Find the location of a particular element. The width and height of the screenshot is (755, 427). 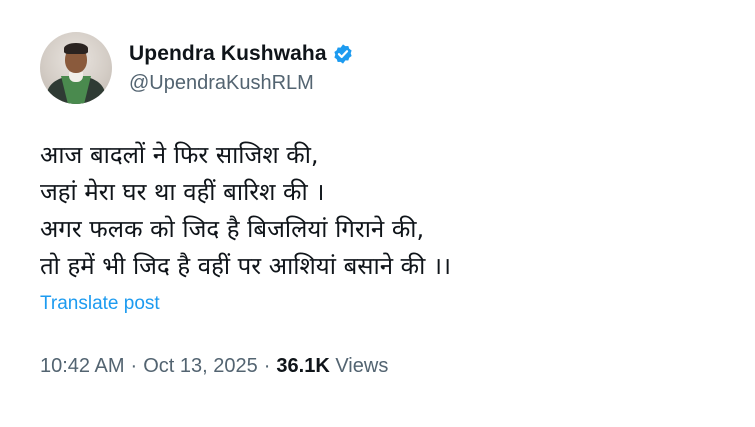

post-metadata: 10:42 AM · Oct 13, 2025 · 36.1K Views is located at coordinates (397, 366).